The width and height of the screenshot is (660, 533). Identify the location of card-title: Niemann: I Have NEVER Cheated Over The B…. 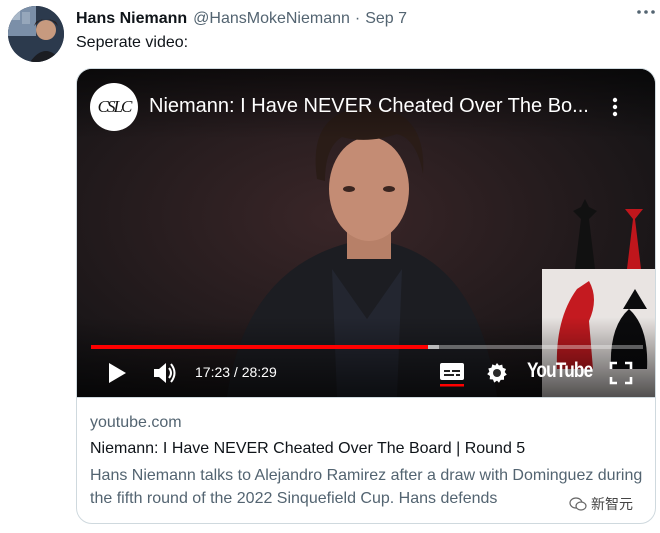
(308, 448).